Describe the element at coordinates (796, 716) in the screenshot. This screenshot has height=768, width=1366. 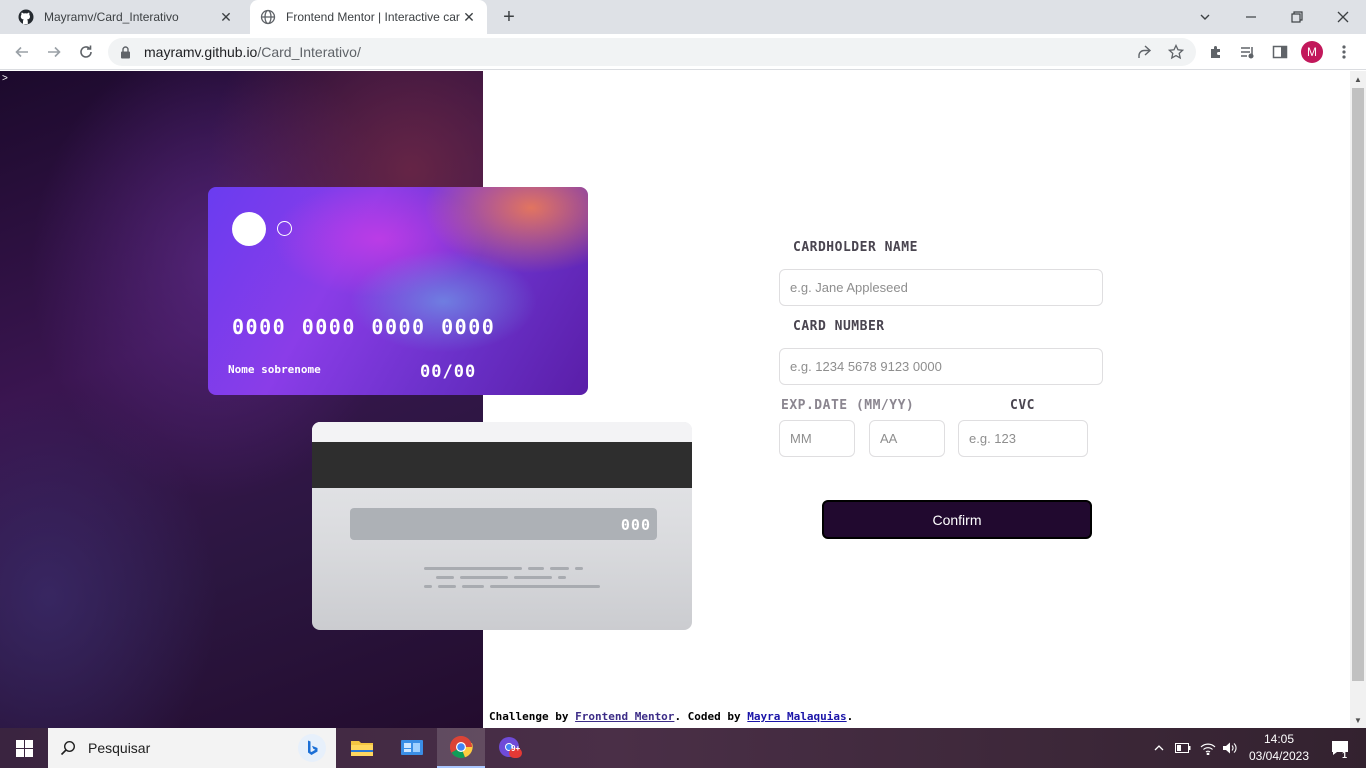
I see `author-link: Mayra Malaquias` at that location.